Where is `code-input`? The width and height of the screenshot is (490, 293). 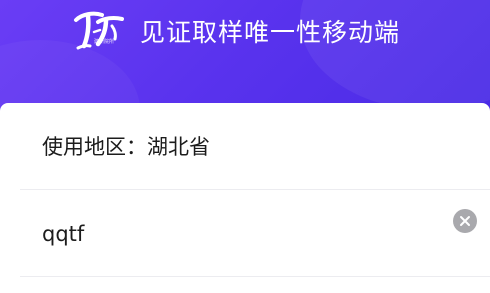 code-input is located at coordinates (232, 234).